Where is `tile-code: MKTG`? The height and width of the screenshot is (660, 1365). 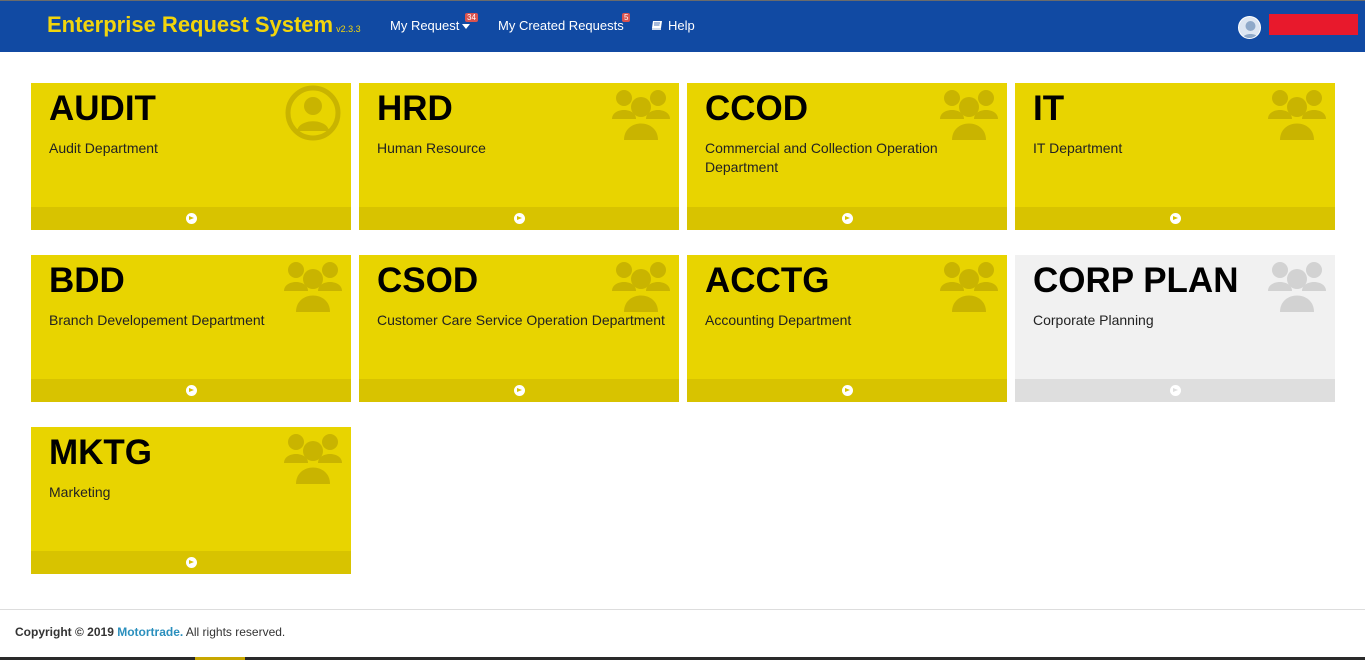
tile-code: MKTG is located at coordinates (101, 452).